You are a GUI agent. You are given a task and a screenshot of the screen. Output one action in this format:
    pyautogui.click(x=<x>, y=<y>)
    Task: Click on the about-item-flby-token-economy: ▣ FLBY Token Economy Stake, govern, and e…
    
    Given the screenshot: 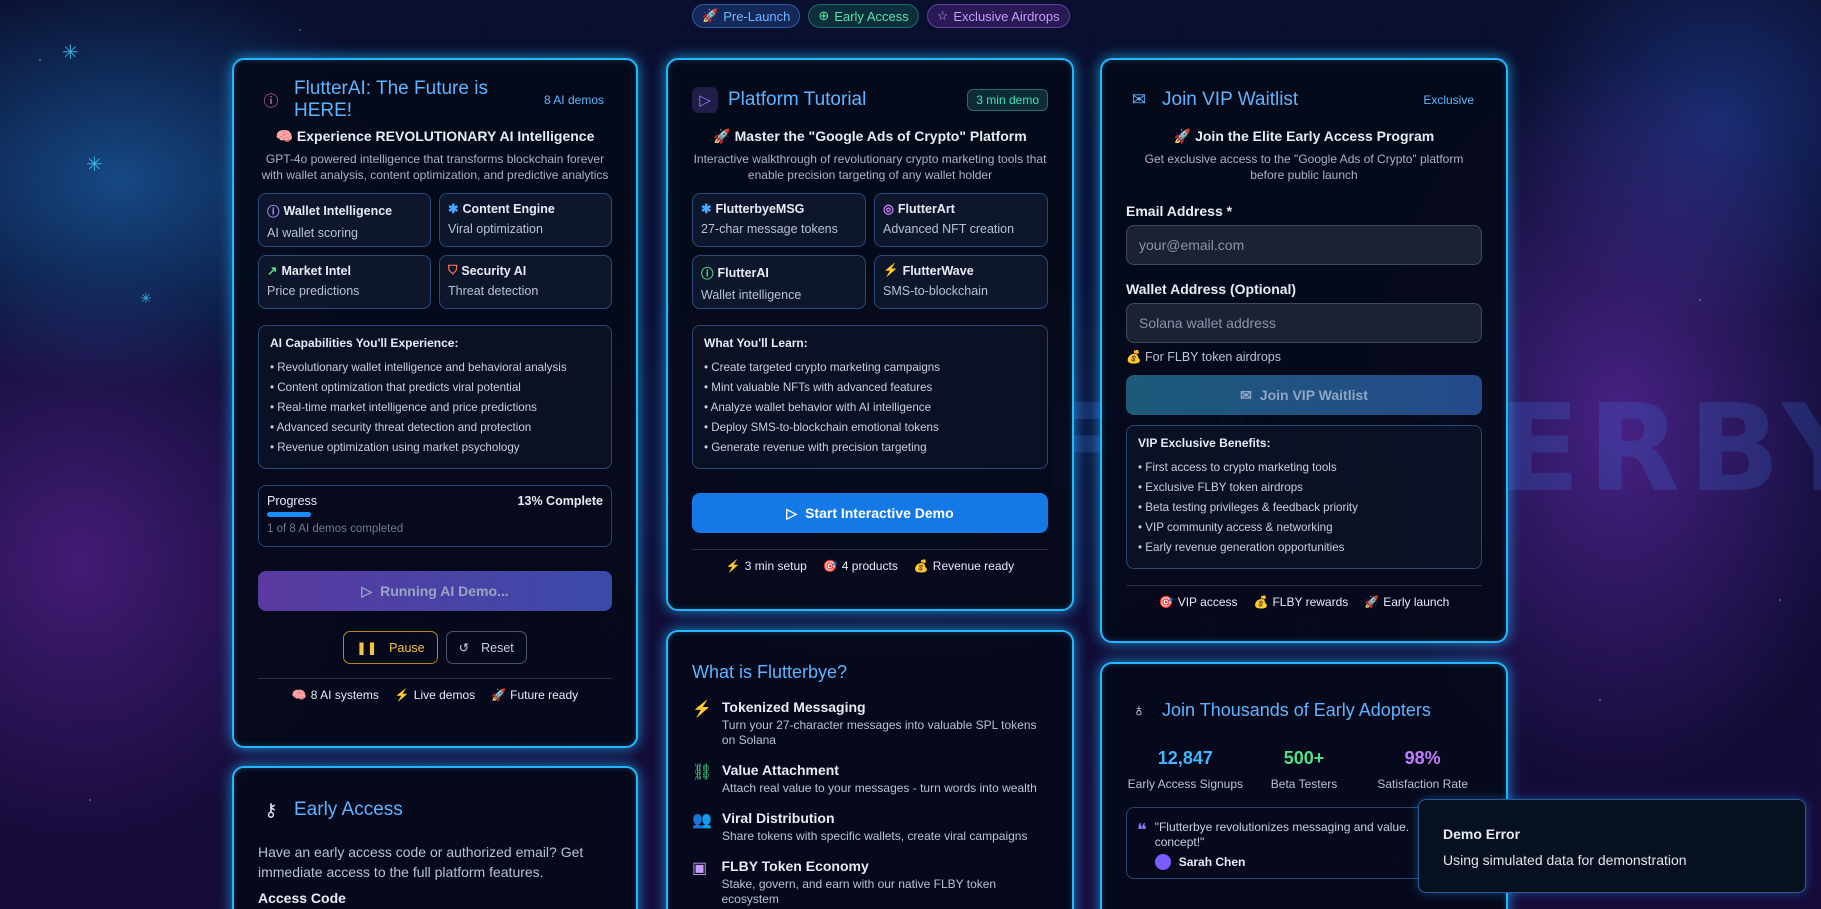 What is the action you would take?
    pyautogui.click(x=870, y=882)
    